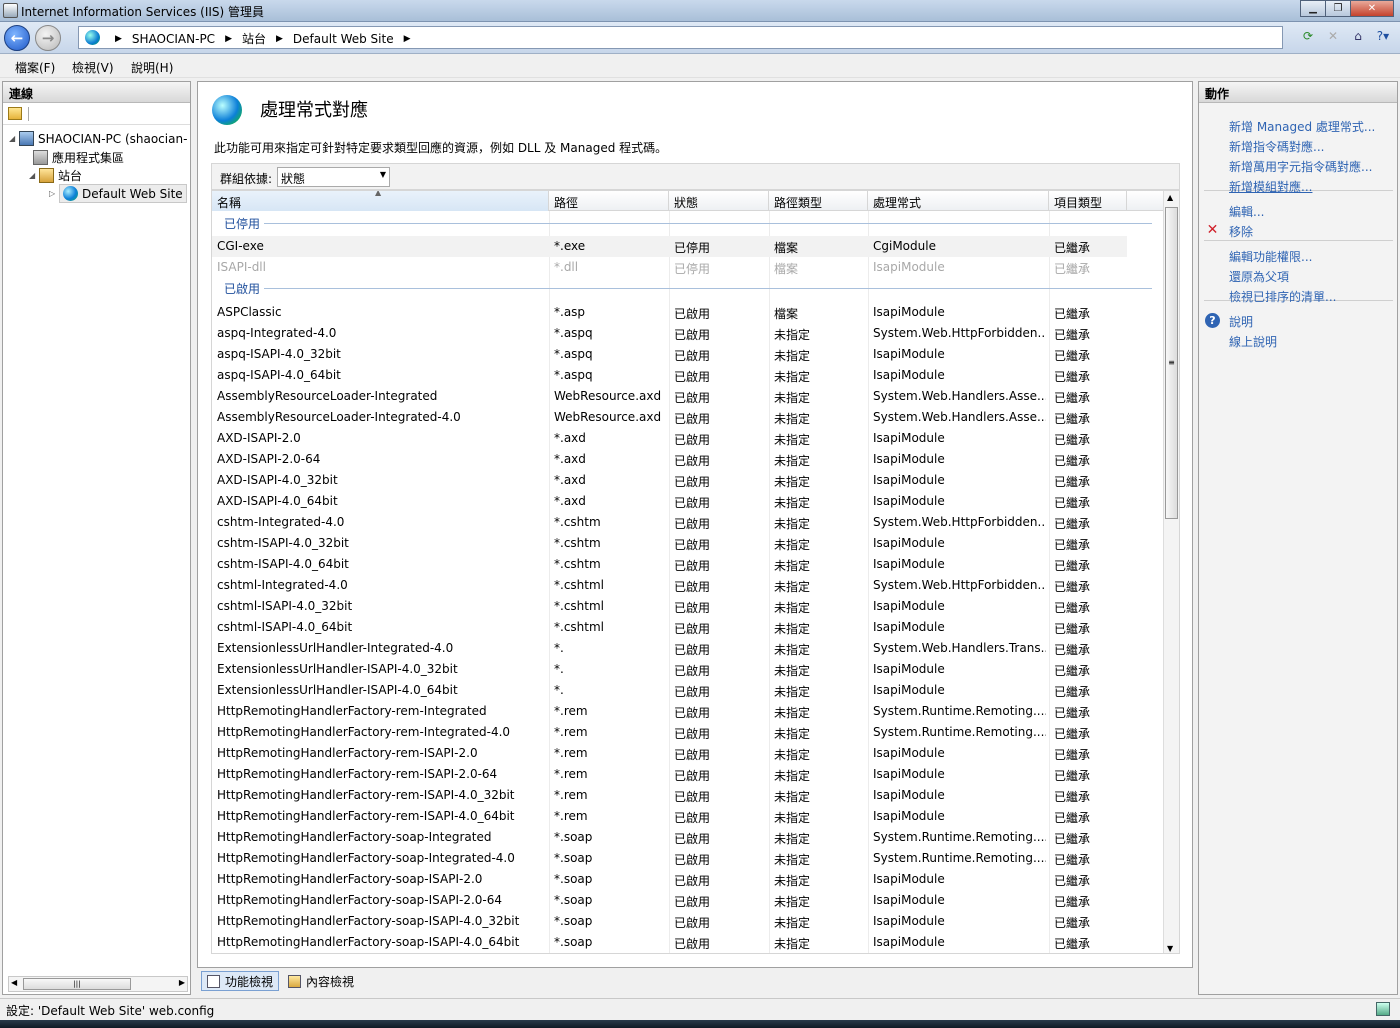  I want to click on stop-icon: ✕, so click(1333, 37).